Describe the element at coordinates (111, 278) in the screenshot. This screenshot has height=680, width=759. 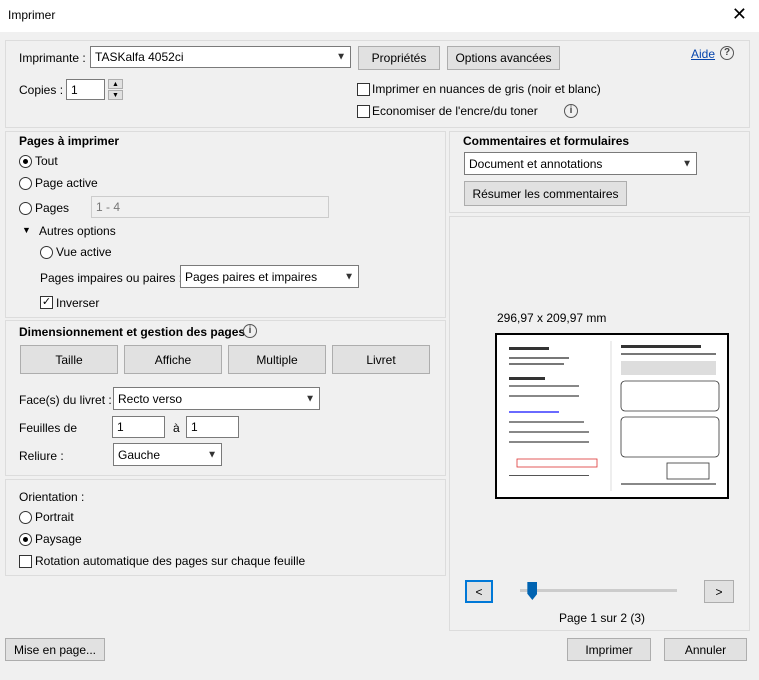
I see `odd-even-label: Pages impaires ou paires :` at that location.